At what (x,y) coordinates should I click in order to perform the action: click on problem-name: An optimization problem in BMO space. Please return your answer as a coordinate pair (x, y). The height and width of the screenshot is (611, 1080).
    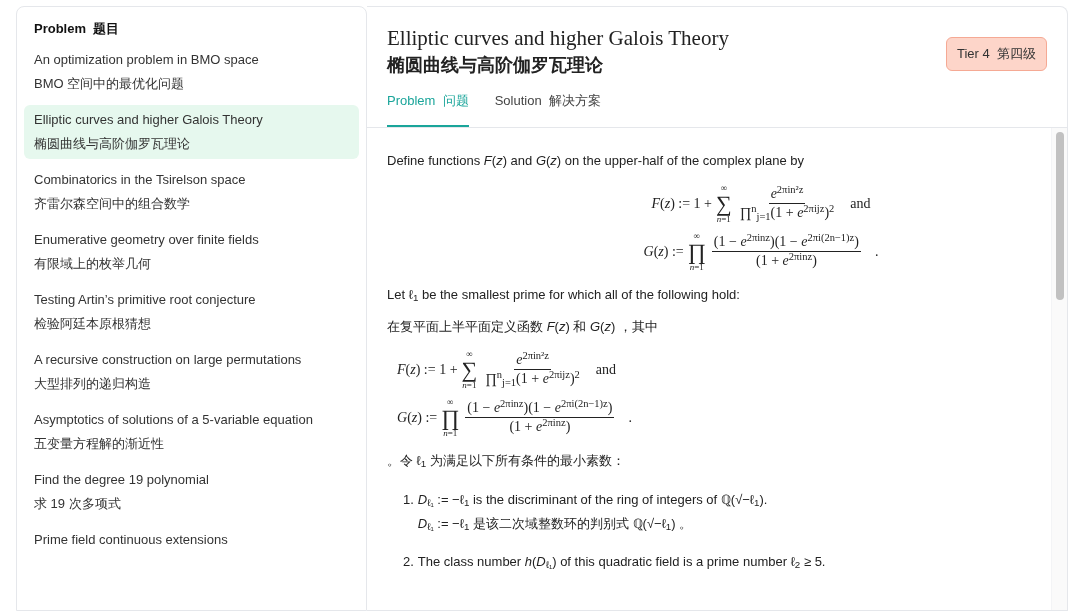
    Looking at the image, I should click on (147, 59).